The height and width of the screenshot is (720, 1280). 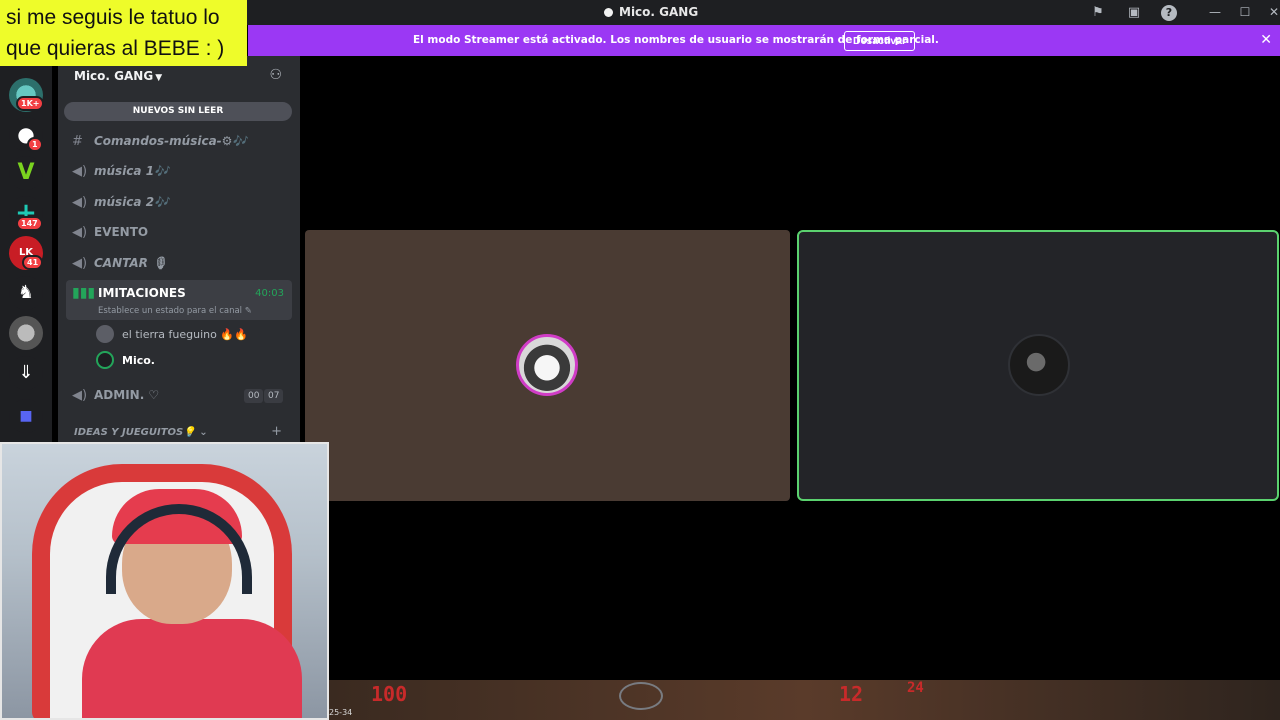 What do you see at coordinates (131, 202) in the screenshot?
I see `channel-label: música 2🎶` at bounding box center [131, 202].